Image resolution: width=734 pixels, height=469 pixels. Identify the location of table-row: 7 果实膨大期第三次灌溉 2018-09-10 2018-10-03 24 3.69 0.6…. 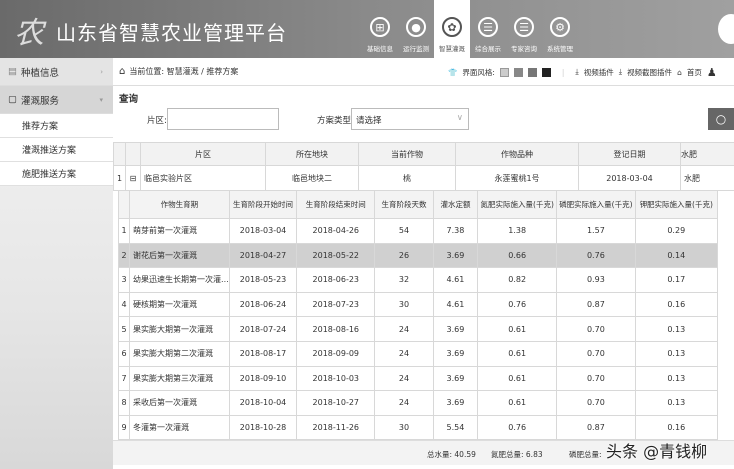
(417, 378).